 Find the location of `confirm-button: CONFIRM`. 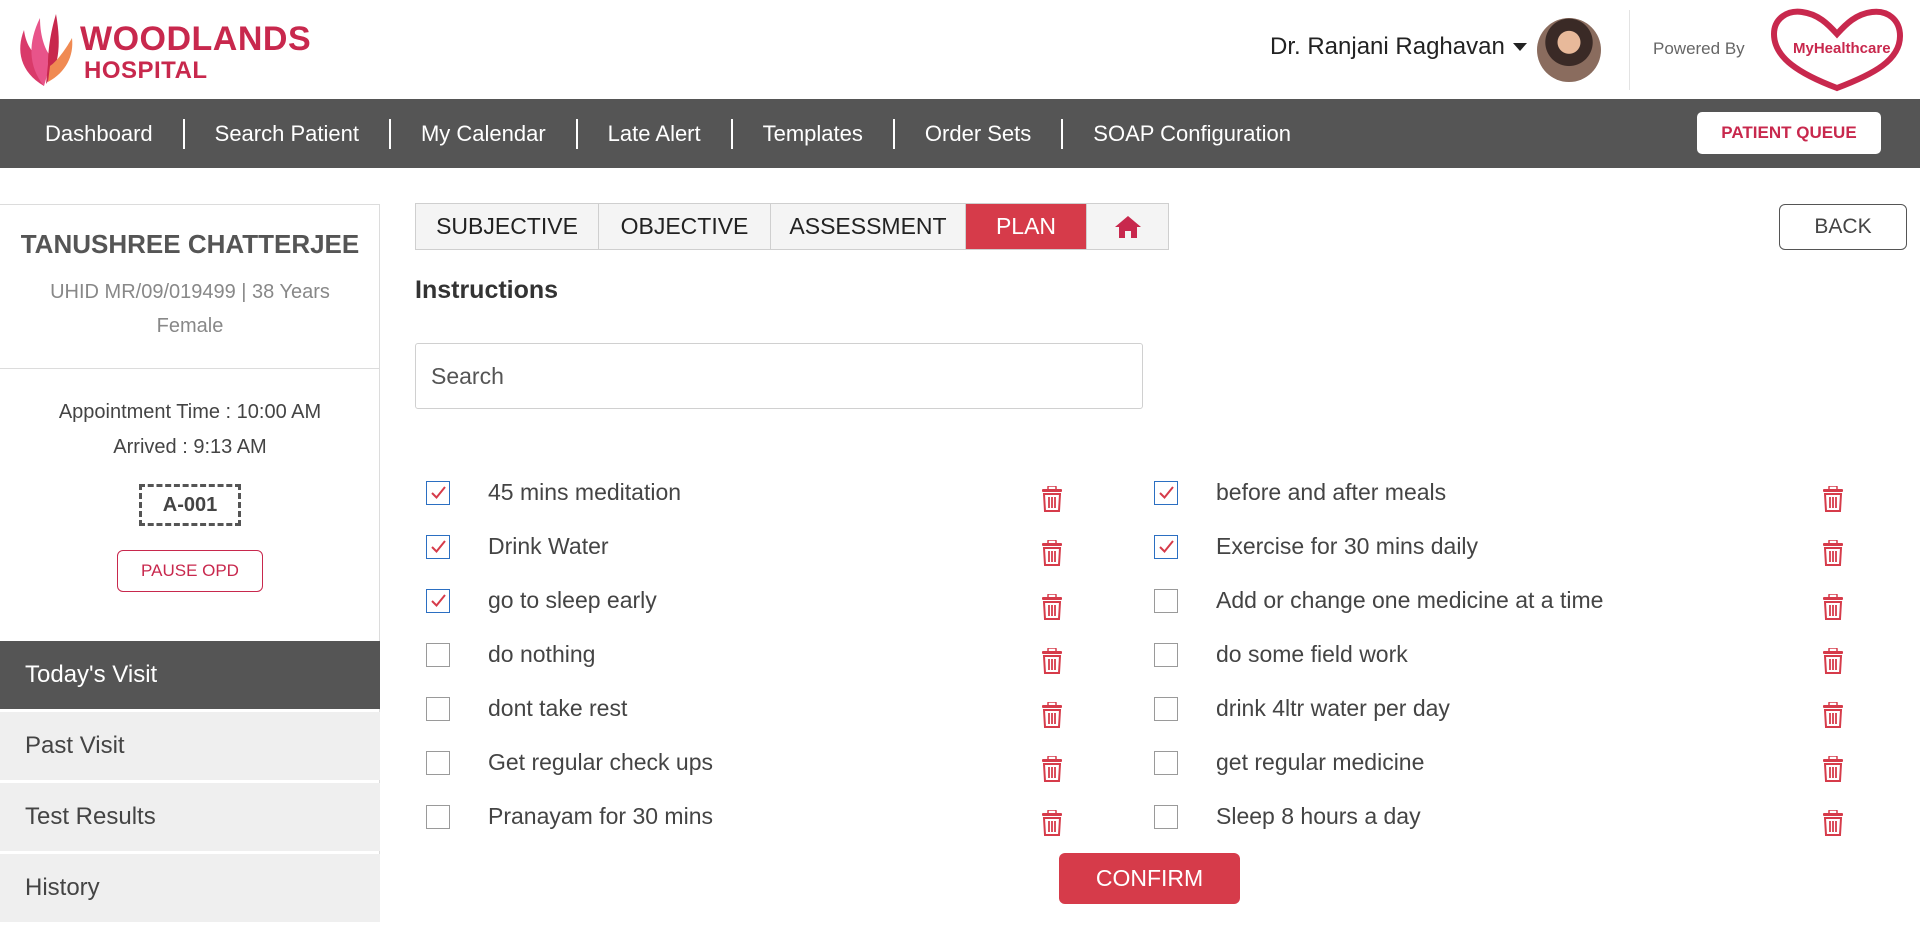

confirm-button: CONFIRM is located at coordinates (1149, 878).